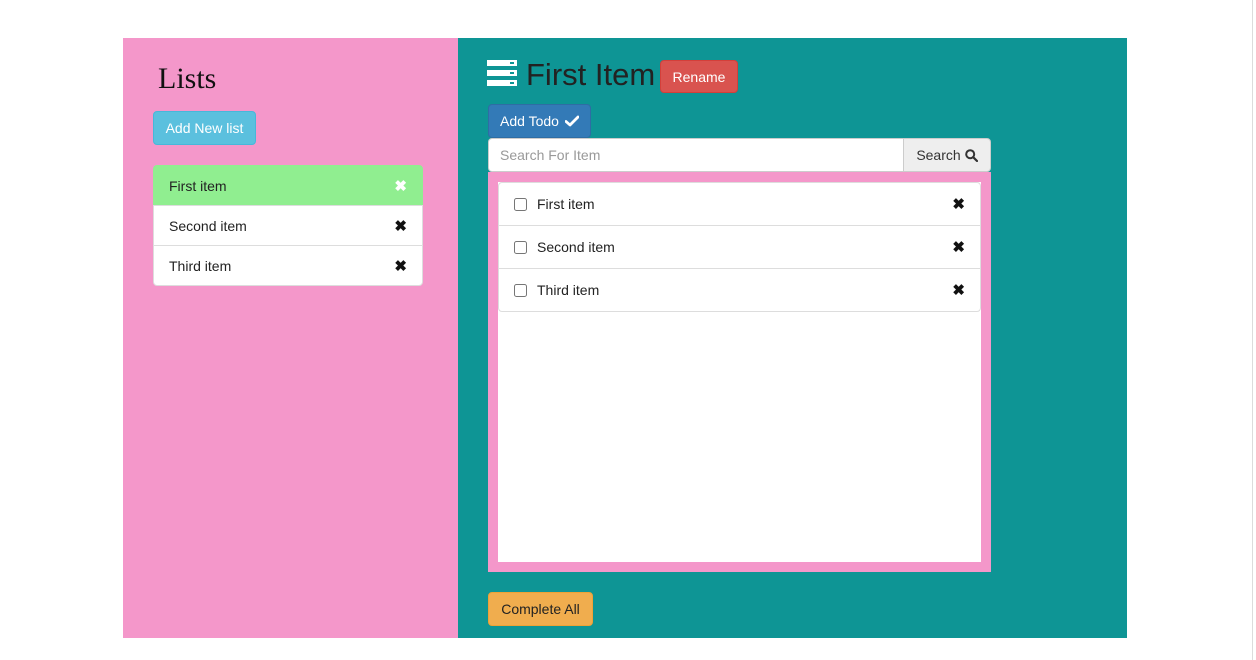 The height and width of the screenshot is (660, 1256). What do you see at coordinates (696, 155) in the screenshot?
I see `search-input` at bounding box center [696, 155].